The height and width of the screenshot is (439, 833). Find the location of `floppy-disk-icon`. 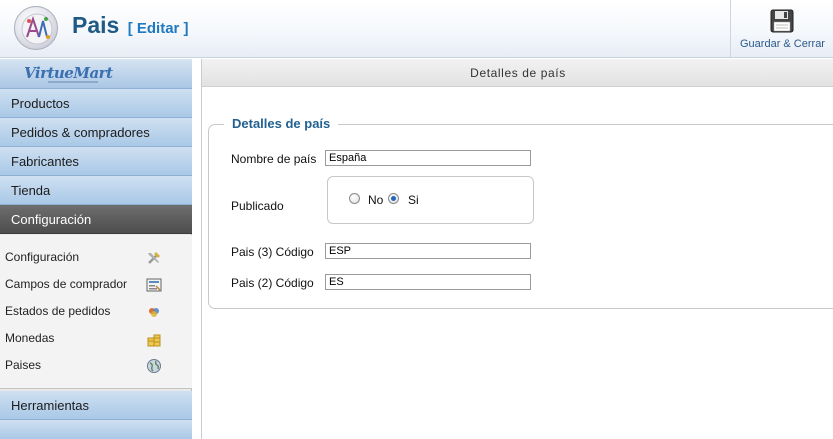

floppy-disk-icon is located at coordinates (782, 21).